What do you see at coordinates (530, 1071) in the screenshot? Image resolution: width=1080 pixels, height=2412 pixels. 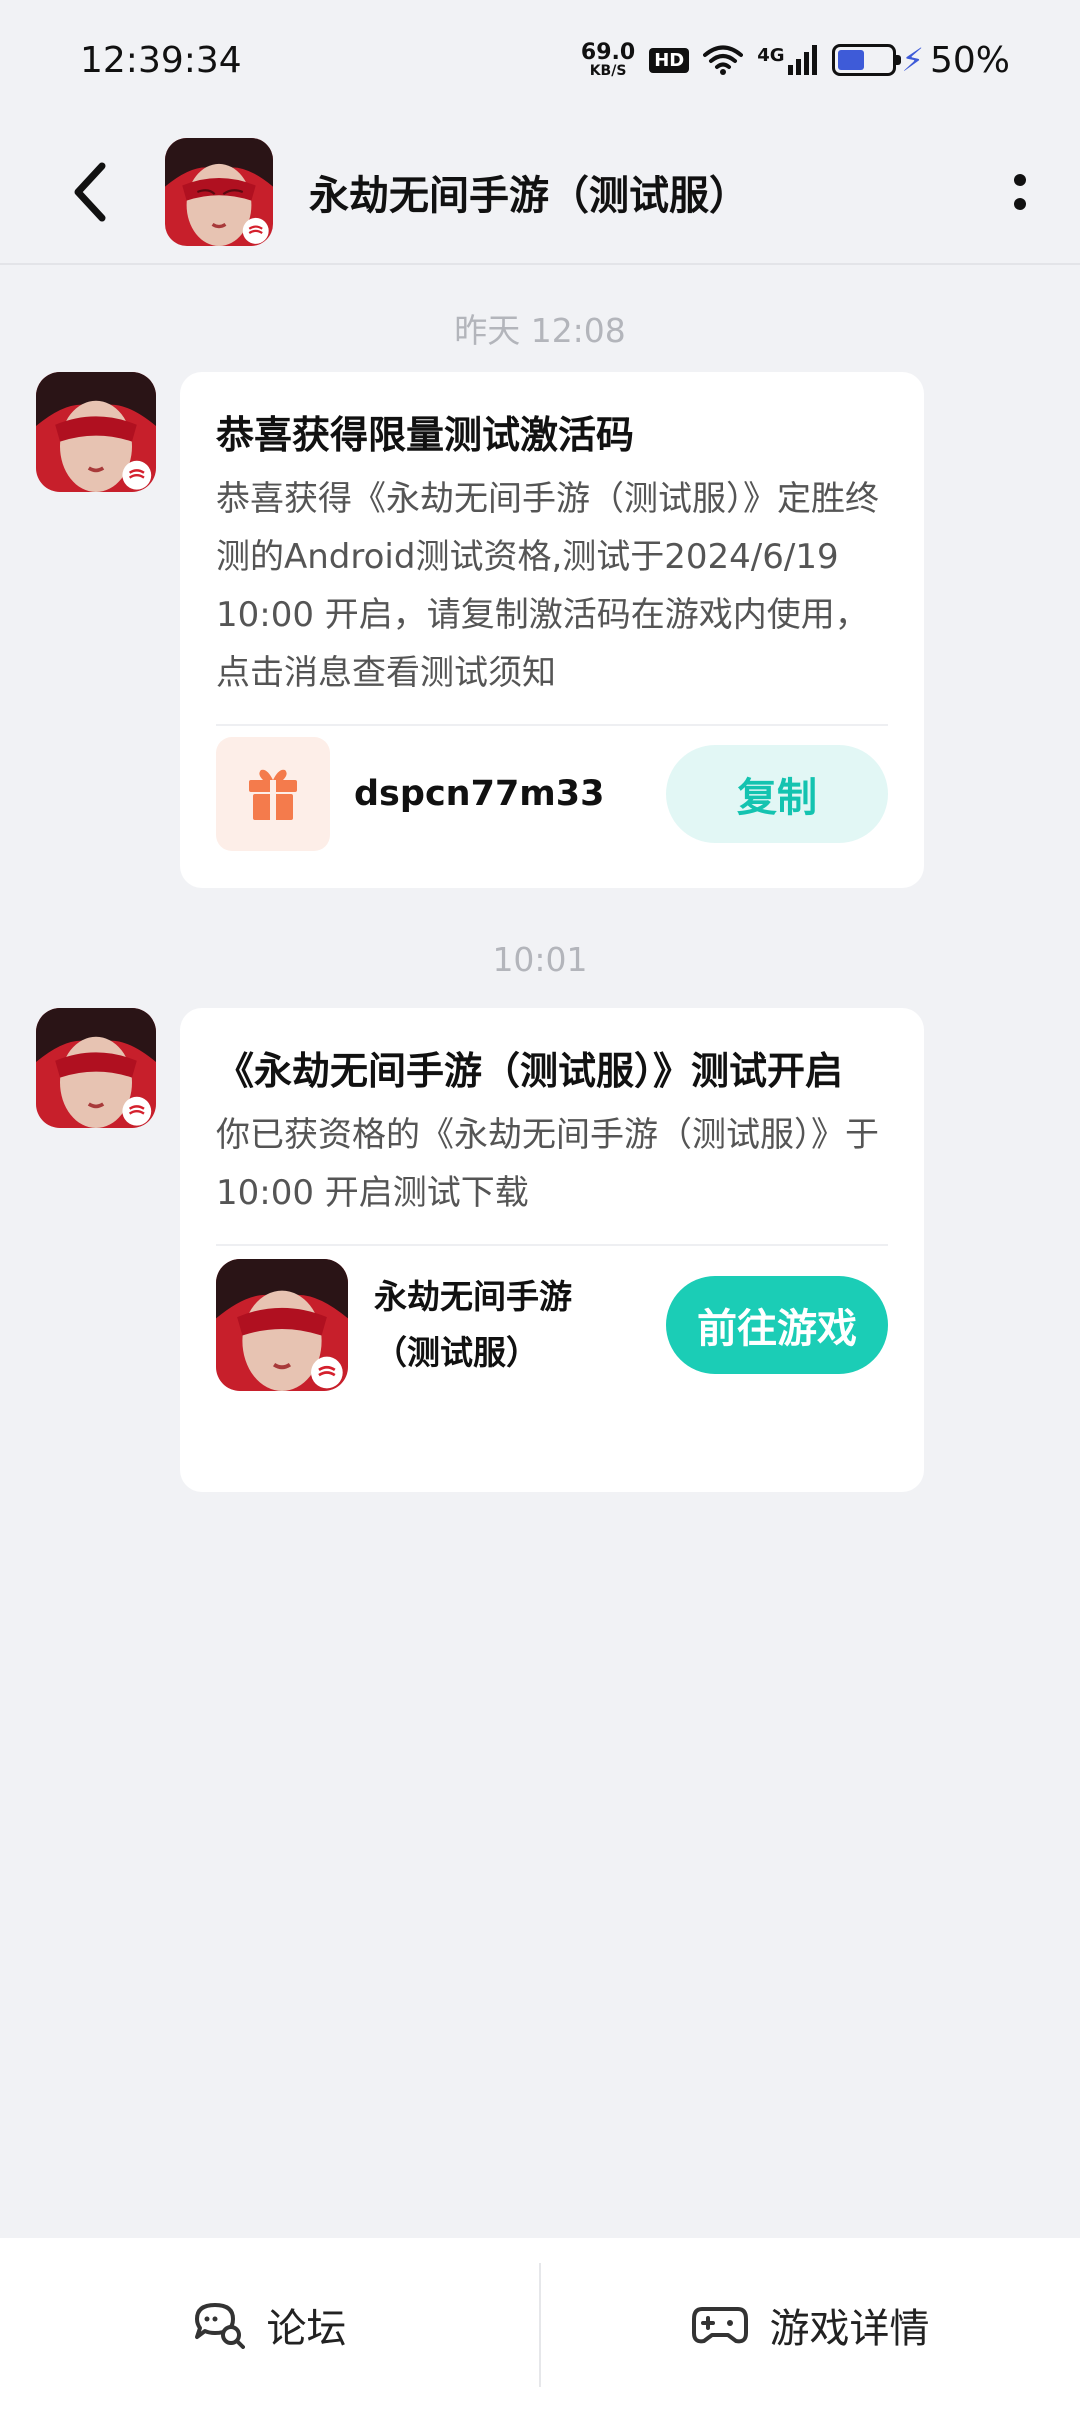 I see `card-title: 《永劫无间手游（测试服）》测试开启` at bounding box center [530, 1071].